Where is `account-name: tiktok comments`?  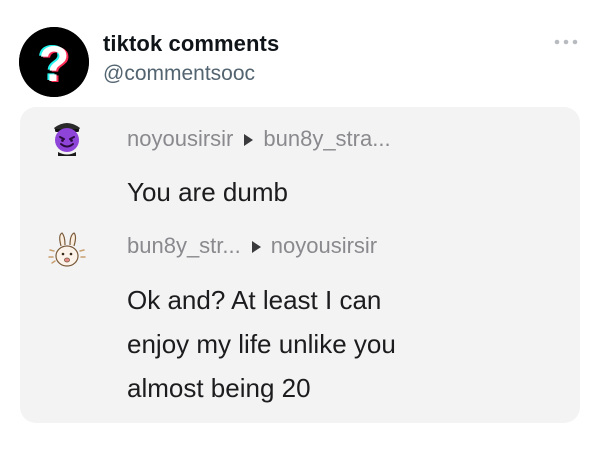 account-name: tiktok comments is located at coordinates (191, 44).